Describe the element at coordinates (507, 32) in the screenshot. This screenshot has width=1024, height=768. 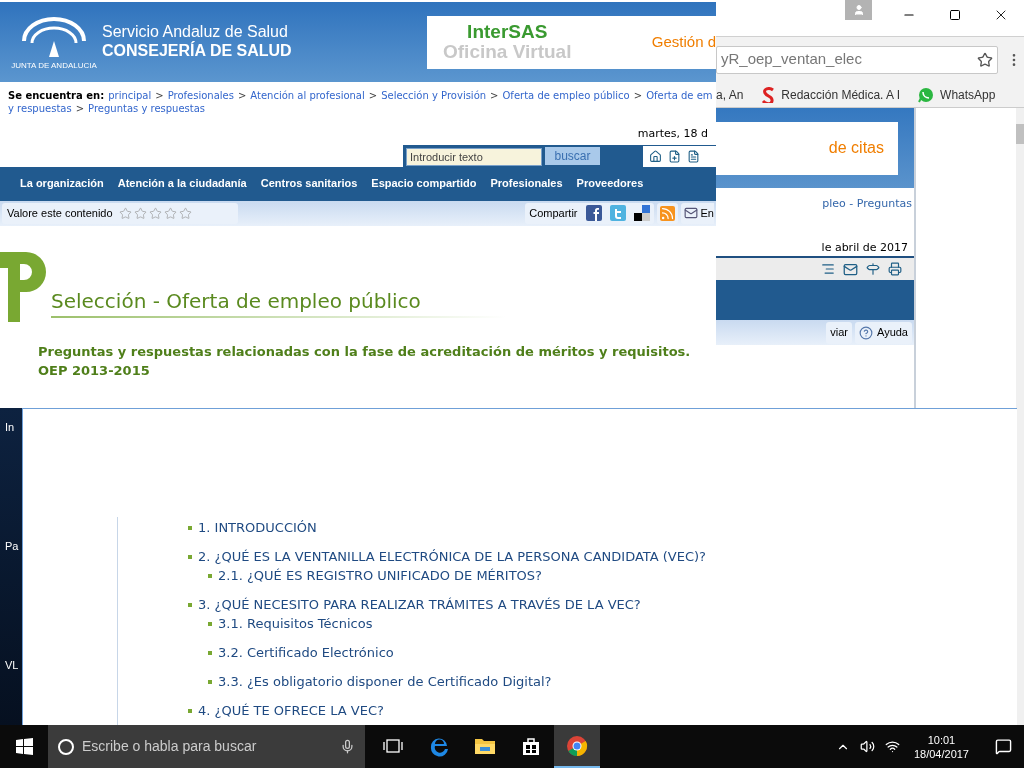
I see `banner-title: InterSAS` at that location.